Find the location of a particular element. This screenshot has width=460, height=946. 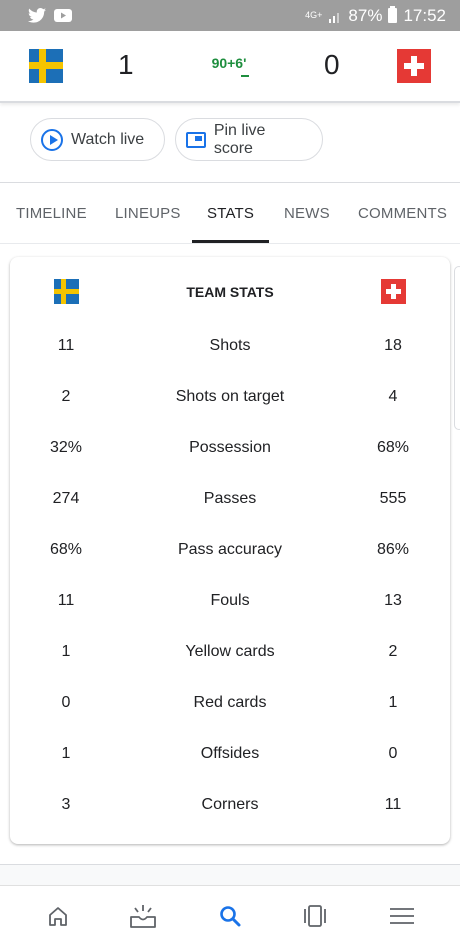

updates-button is located at coordinates (143, 916).